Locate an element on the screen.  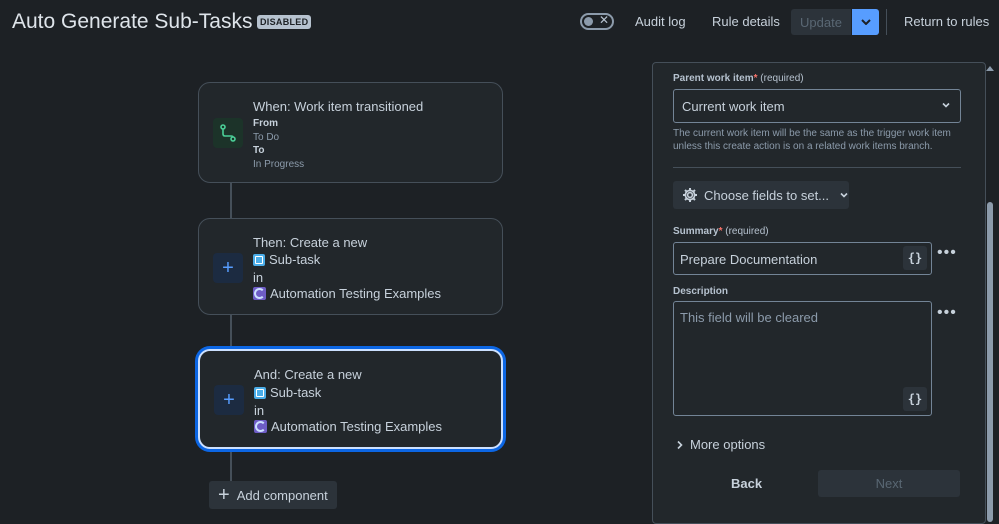
parent-work-item-select: Current work item is located at coordinates (817, 106).